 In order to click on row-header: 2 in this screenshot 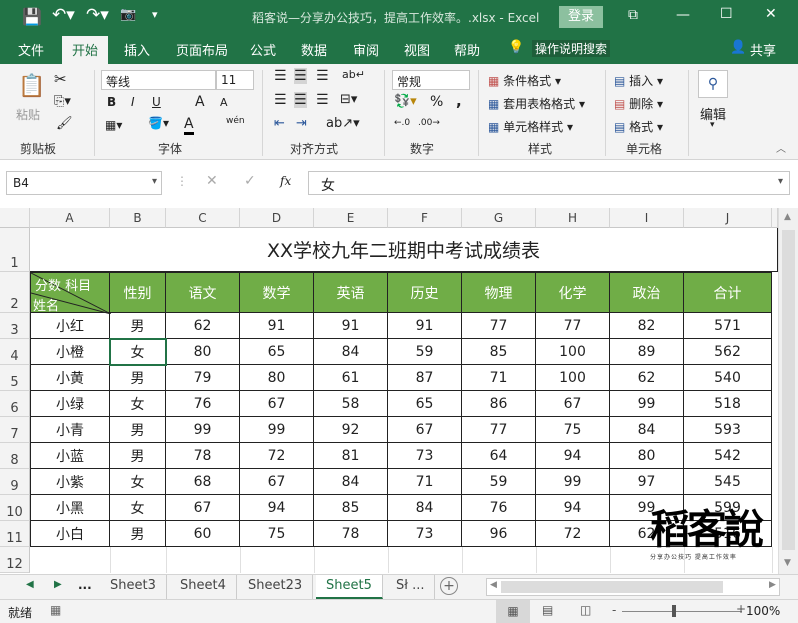, I will do `click(15, 292)`.